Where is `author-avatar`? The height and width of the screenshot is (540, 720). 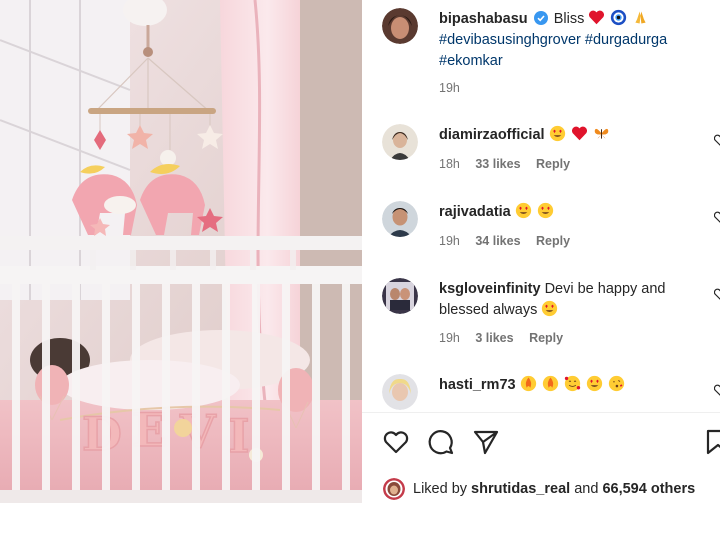 author-avatar is located at coordinates (400, 26).